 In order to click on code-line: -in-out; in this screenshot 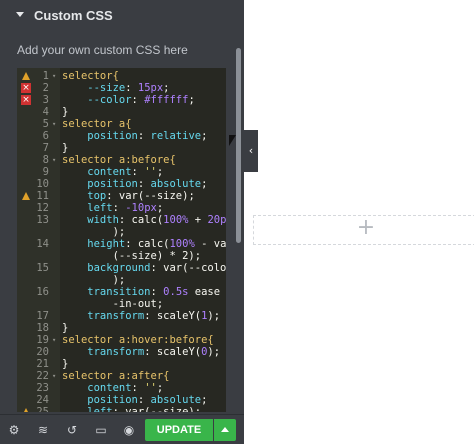, I will do `click(121, 304)`.